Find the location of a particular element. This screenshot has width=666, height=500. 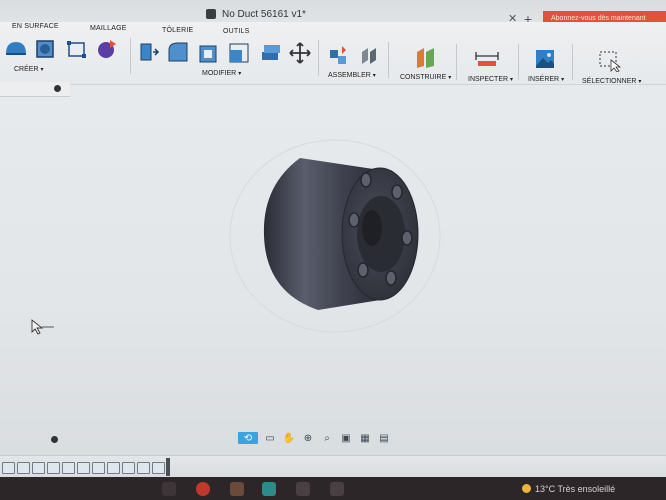

grid-settings-icon: ▦ is located at coordinates (365, 438).